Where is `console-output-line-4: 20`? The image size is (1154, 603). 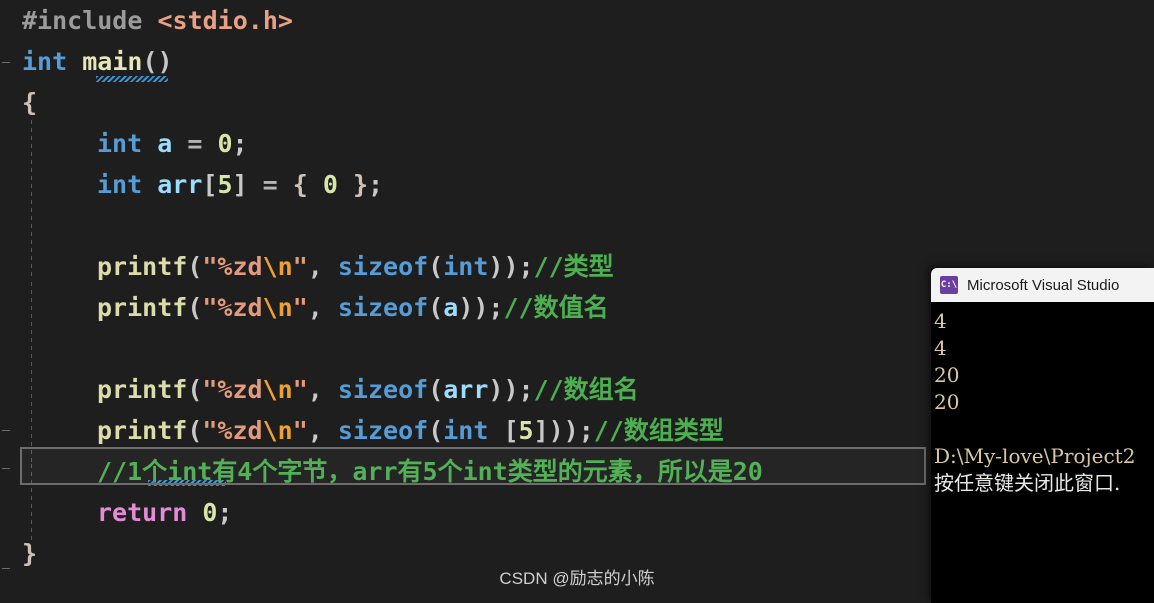
console-output-line-4: 20 is located at coordinates (947, 402).